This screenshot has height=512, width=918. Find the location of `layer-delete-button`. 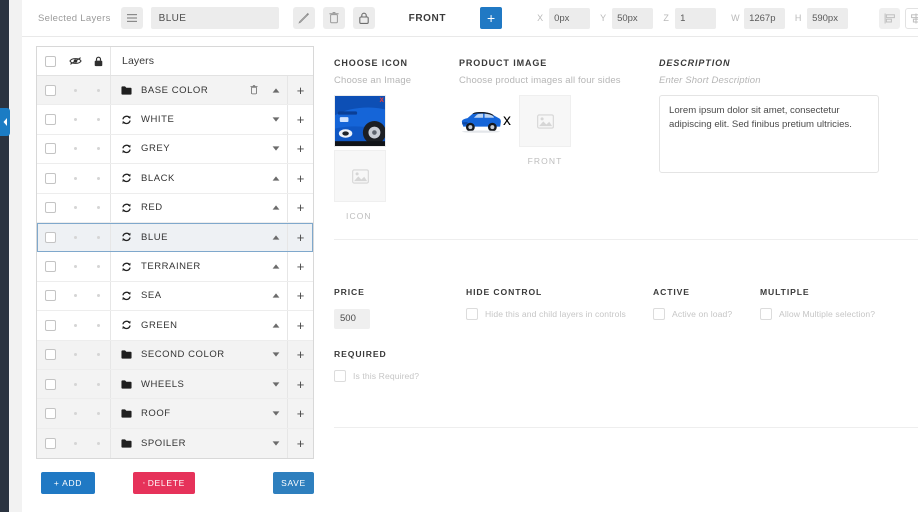

layer-delete-button is located at coordinates (254, 90).